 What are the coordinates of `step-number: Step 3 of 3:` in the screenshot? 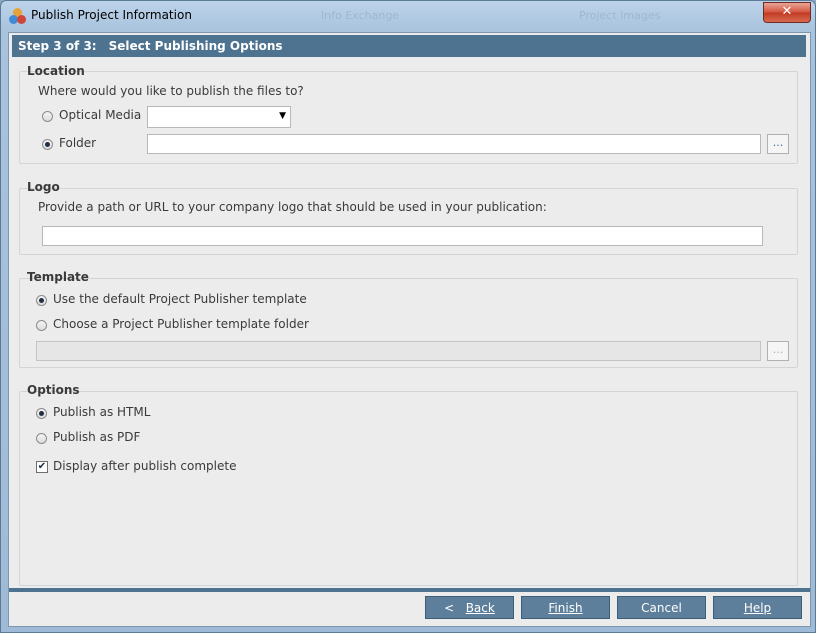 It's located at (57, 46).